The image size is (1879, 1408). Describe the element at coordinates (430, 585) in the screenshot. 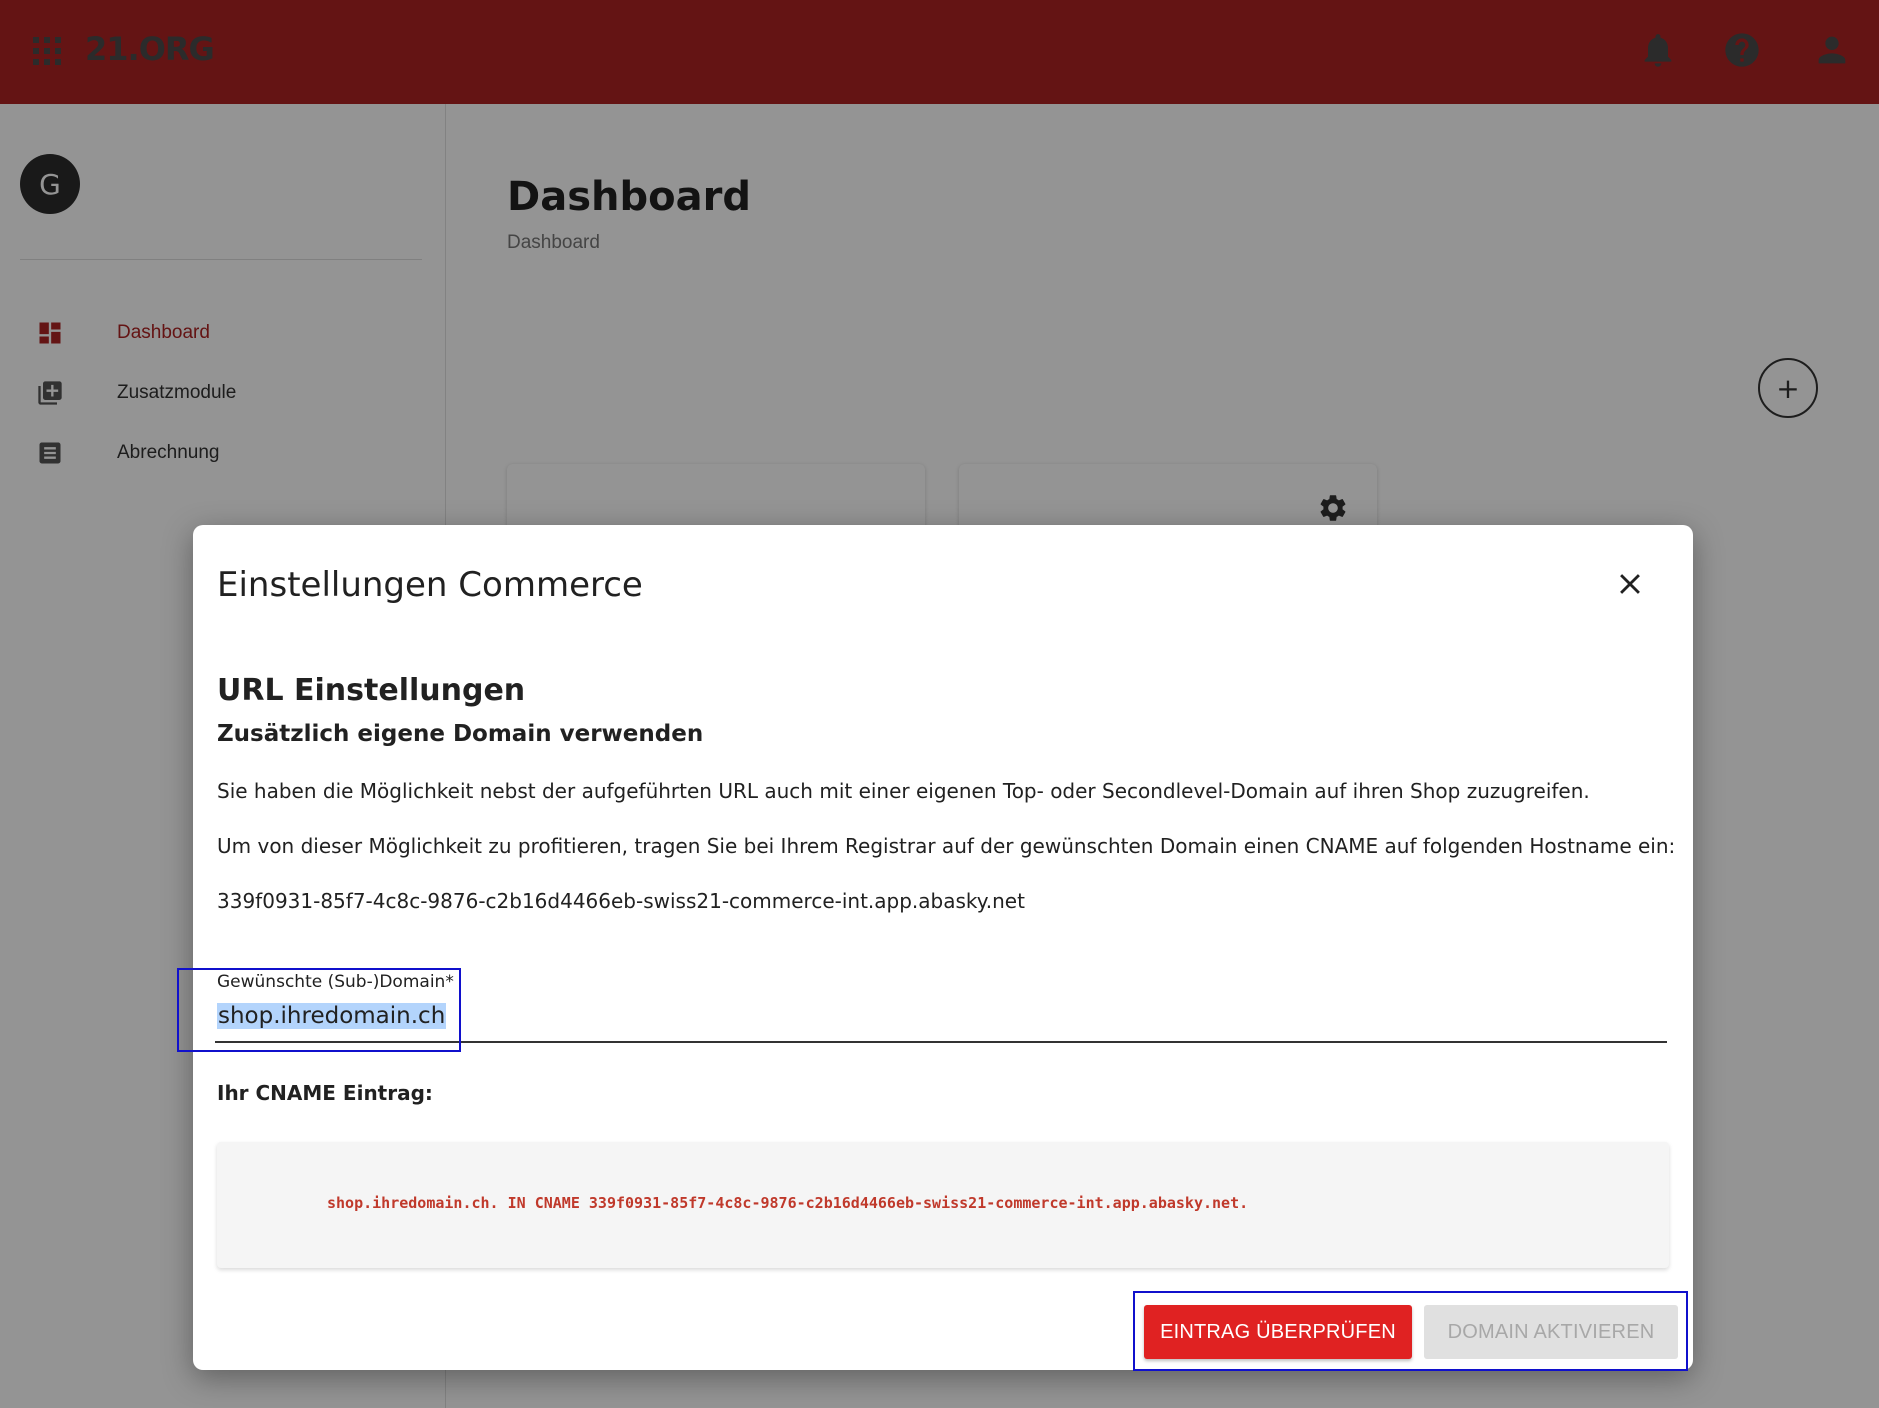

I see `dialog-title: Einstellungen Commerce` at that location.